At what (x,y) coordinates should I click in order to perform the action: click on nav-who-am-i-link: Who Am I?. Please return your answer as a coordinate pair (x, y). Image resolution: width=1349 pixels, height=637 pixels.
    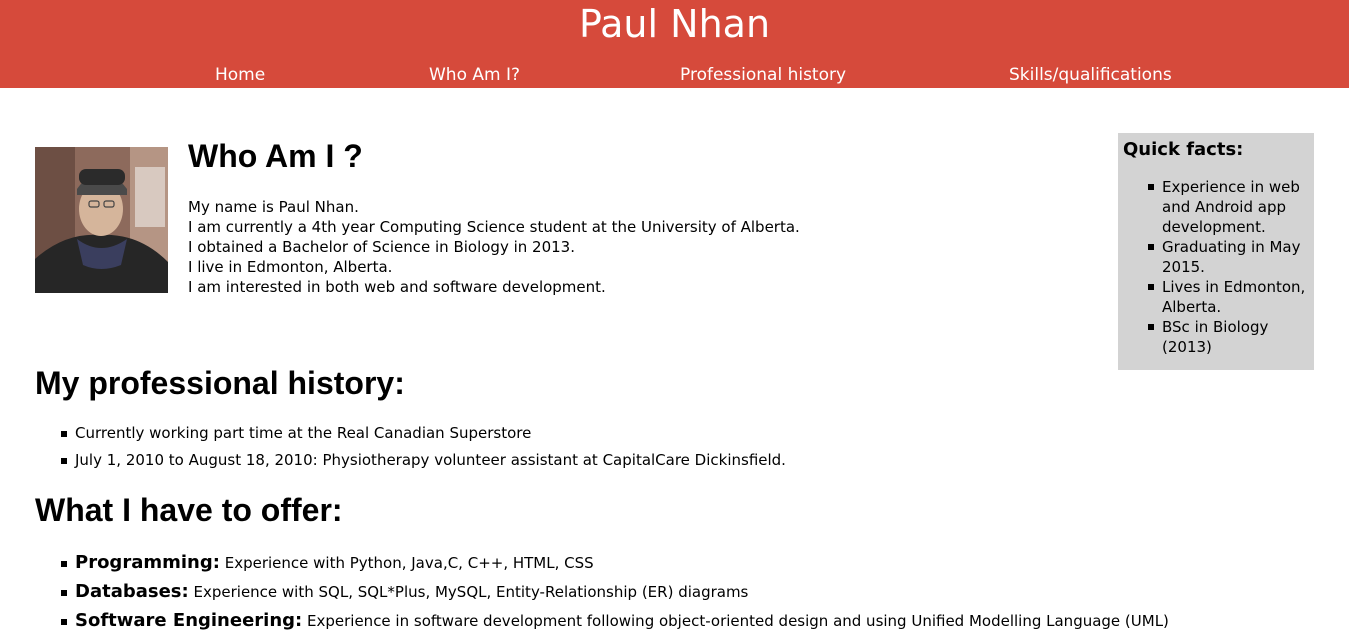
    Looking at the image, I should click on (474, 75).